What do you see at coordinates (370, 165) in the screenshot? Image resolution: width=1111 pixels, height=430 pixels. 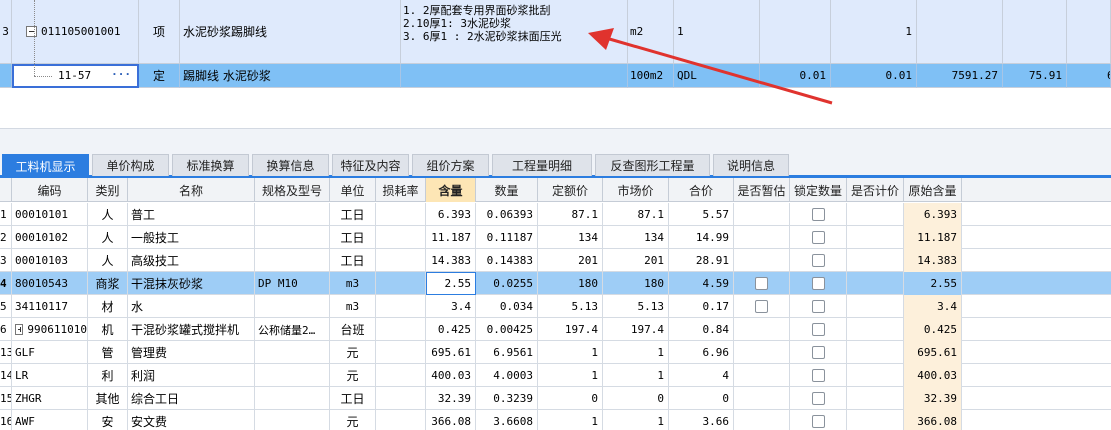 I see `tab-features-content: 特征及内容` at bounding box center [370, 165].